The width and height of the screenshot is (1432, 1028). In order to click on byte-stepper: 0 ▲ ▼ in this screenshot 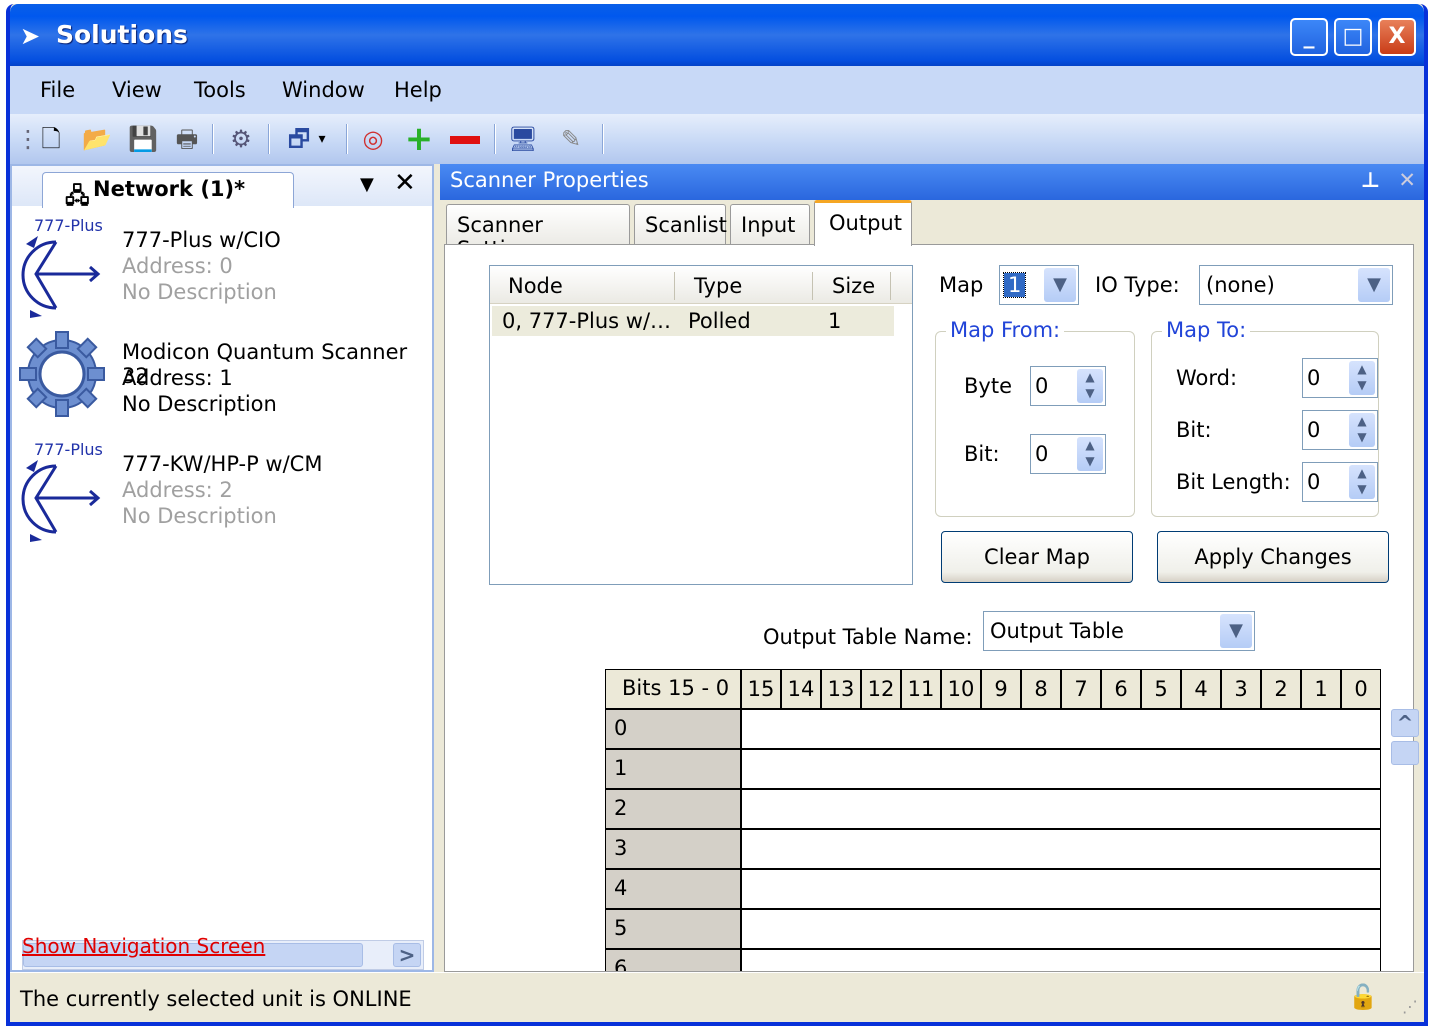, I will do `click(1068, 386)`.